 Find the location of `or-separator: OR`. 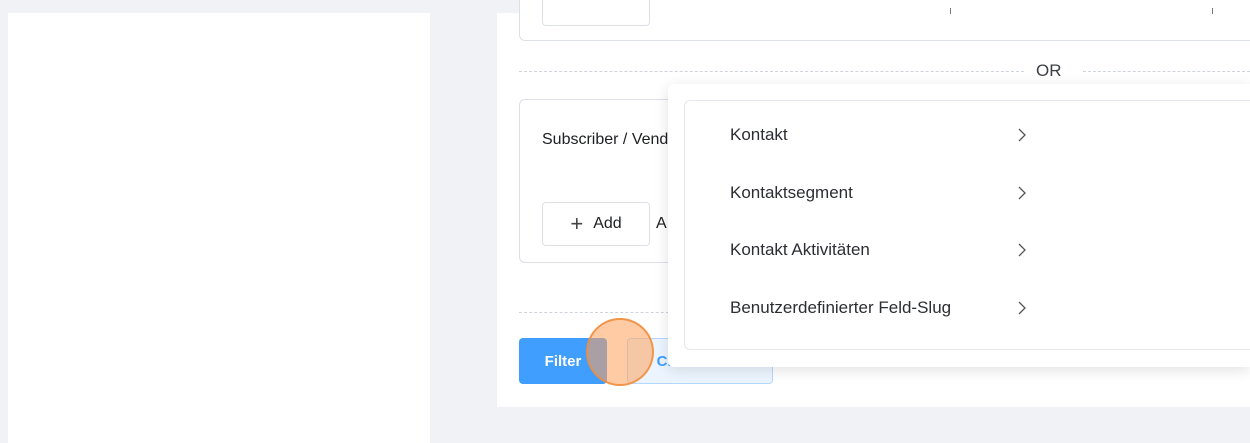

or-separator: OR is located at coordinates (1049, 70).